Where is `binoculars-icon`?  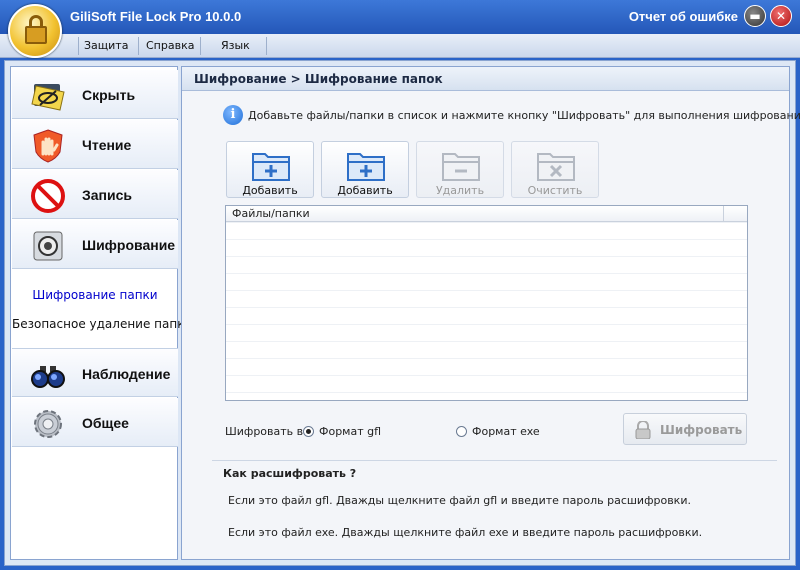 binoculars-icon is located at coordinates (48, 377).